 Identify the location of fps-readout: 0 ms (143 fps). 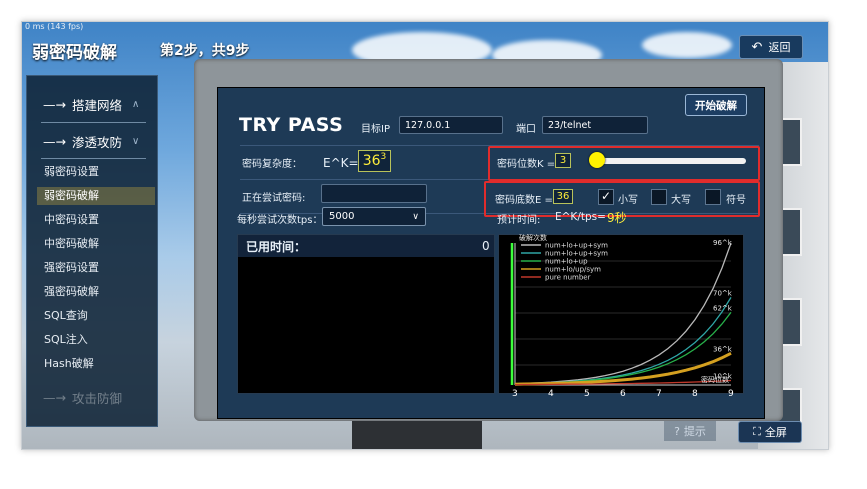
(54, 26).